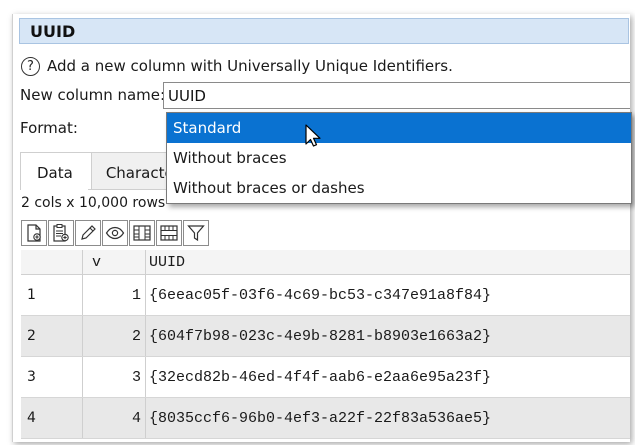  Describe the element at coordinates (114, 262) in the screenshot. I see `header-v: v` at that location.